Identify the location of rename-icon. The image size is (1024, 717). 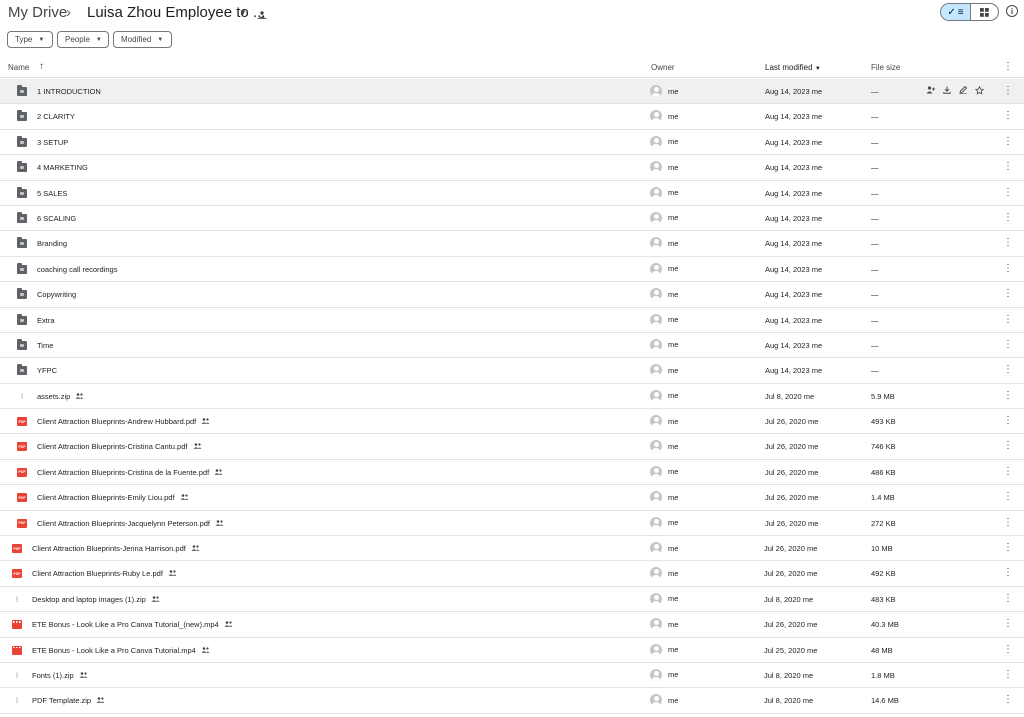
(963, 90).